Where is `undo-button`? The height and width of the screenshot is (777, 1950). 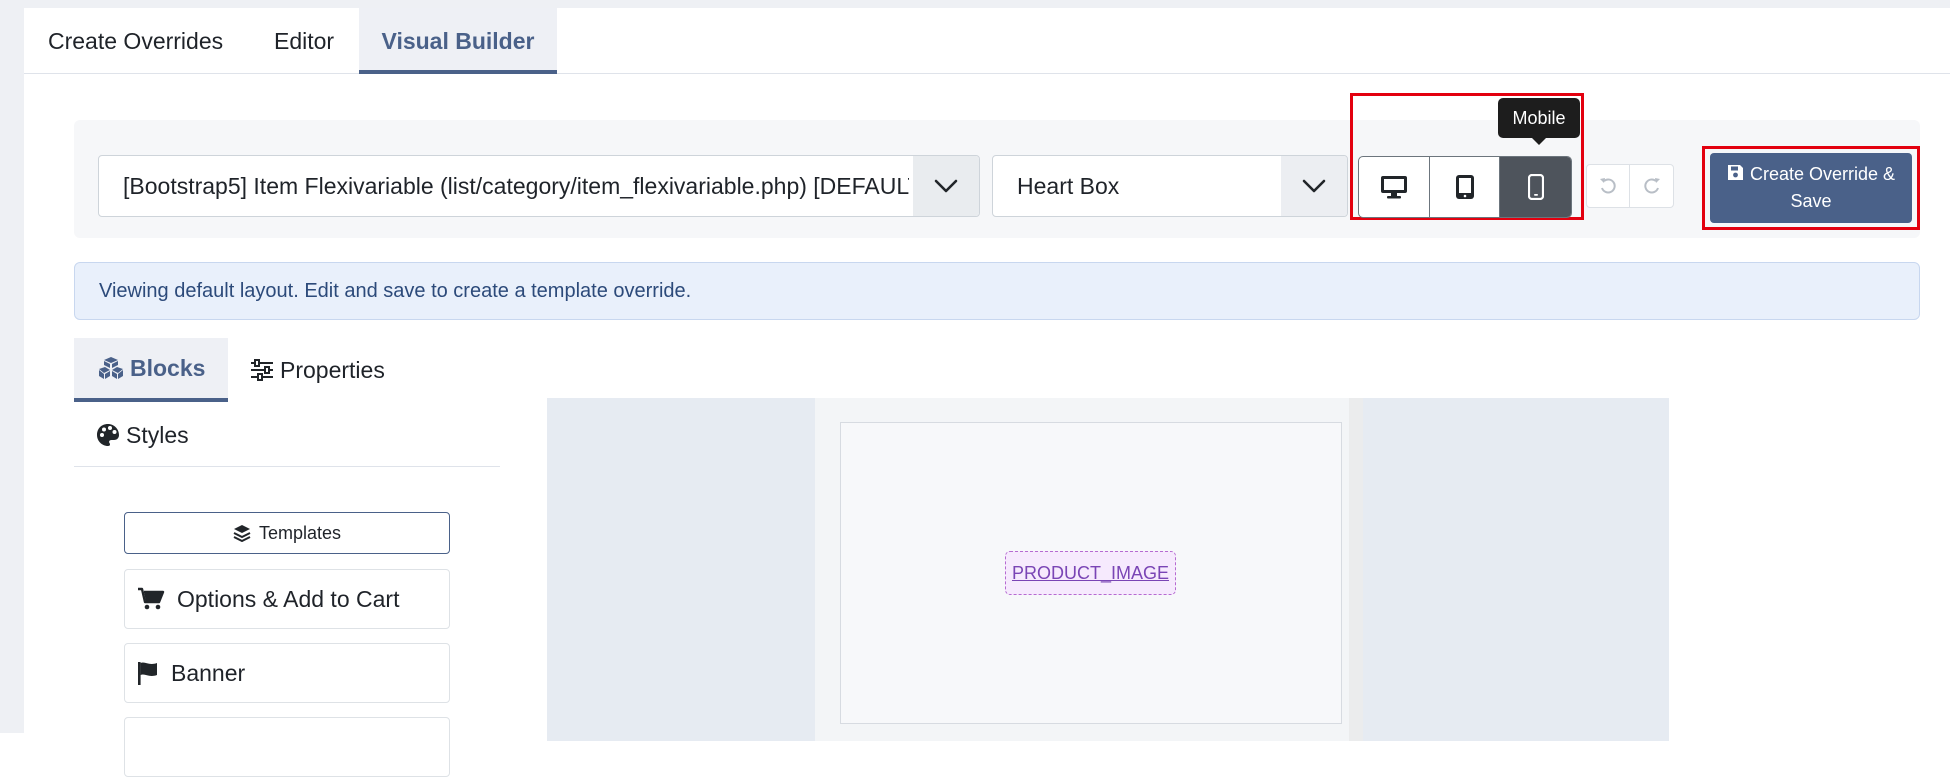
undo-button is located at coordinates (1608, 186).